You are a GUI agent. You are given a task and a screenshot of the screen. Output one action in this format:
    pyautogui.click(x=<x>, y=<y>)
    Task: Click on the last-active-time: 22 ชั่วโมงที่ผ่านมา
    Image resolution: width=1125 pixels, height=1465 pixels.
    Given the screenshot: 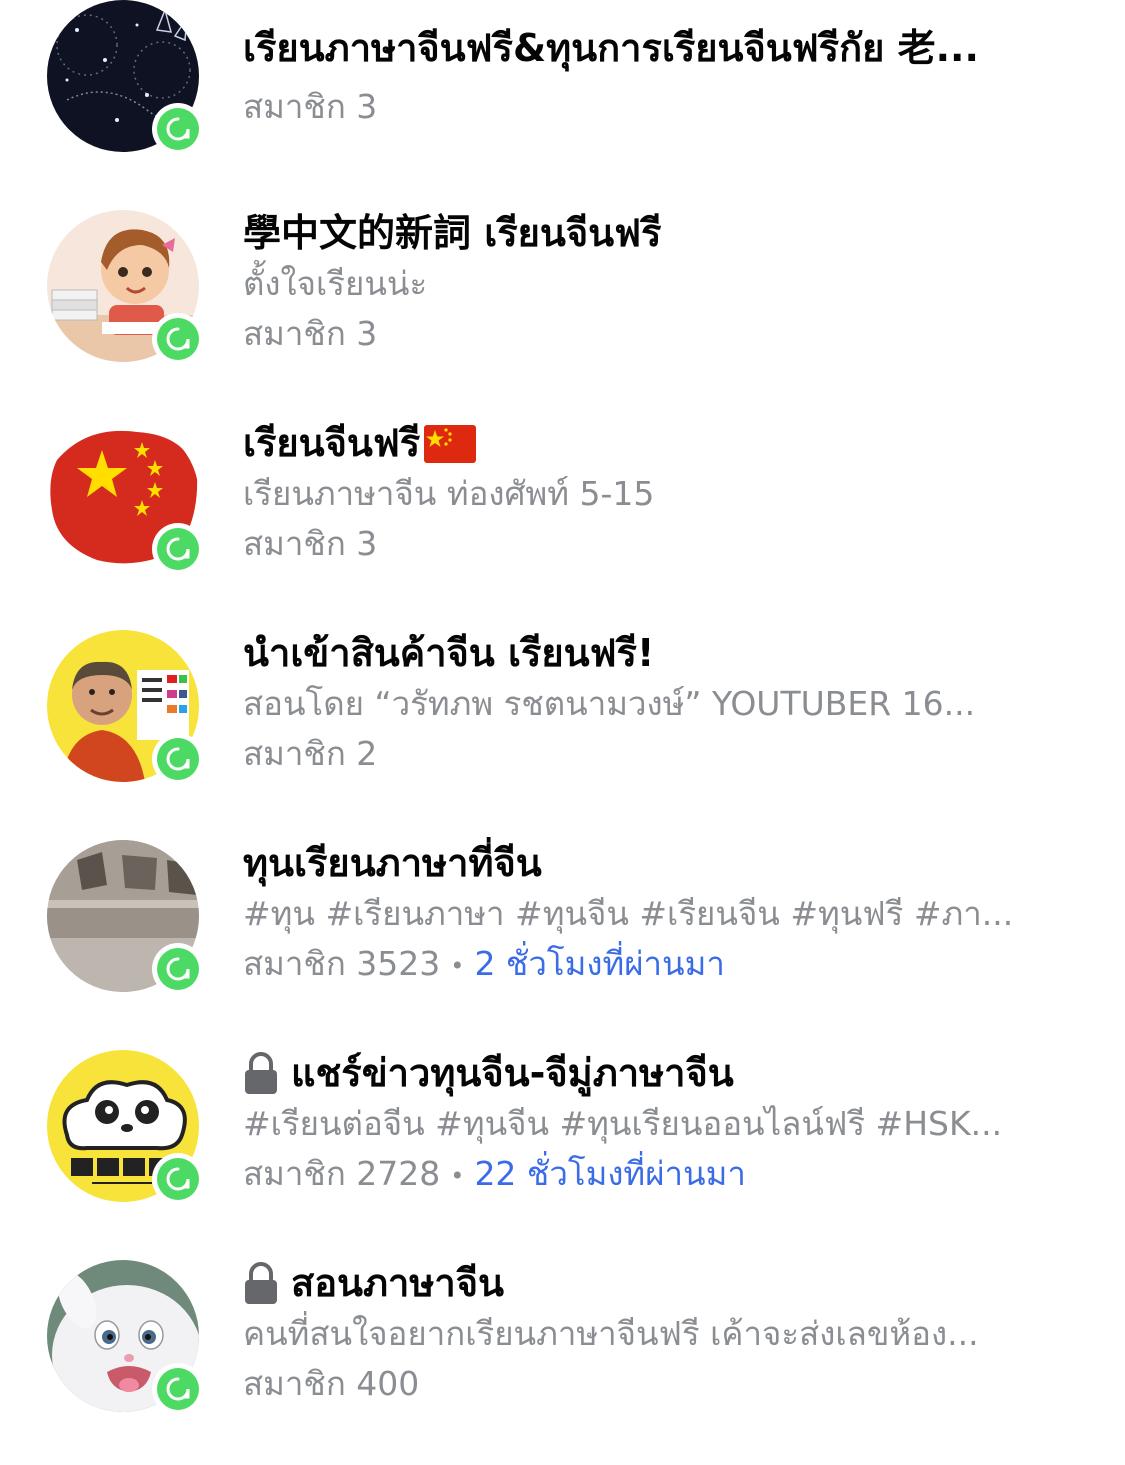 What is the action you would take?
    pyautogui.click(x=610, y=1173)
    